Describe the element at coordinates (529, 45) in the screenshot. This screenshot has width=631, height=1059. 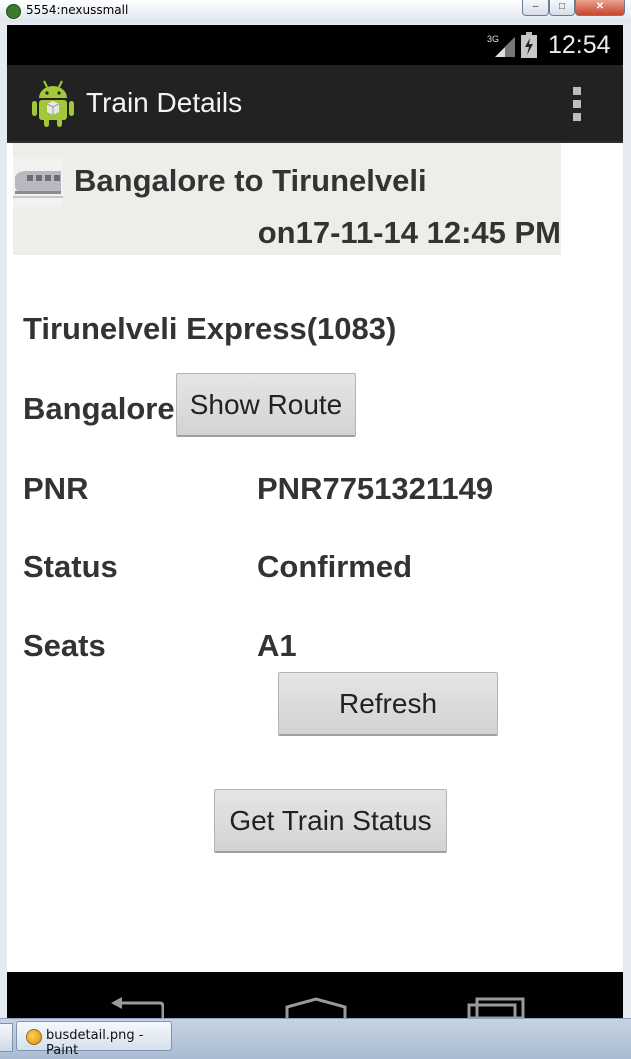
I see `battery-charging-icon` at that location.